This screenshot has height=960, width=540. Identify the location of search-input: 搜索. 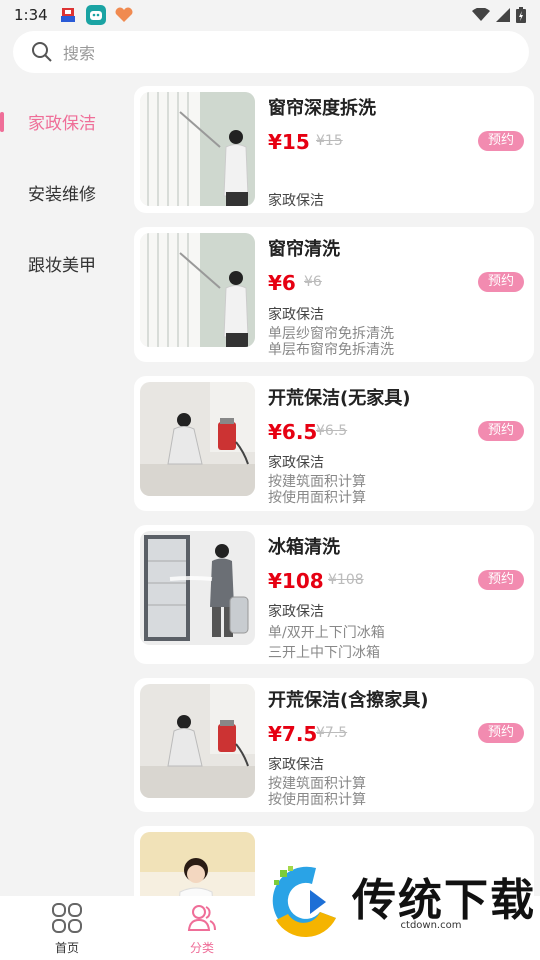
(79, 52).